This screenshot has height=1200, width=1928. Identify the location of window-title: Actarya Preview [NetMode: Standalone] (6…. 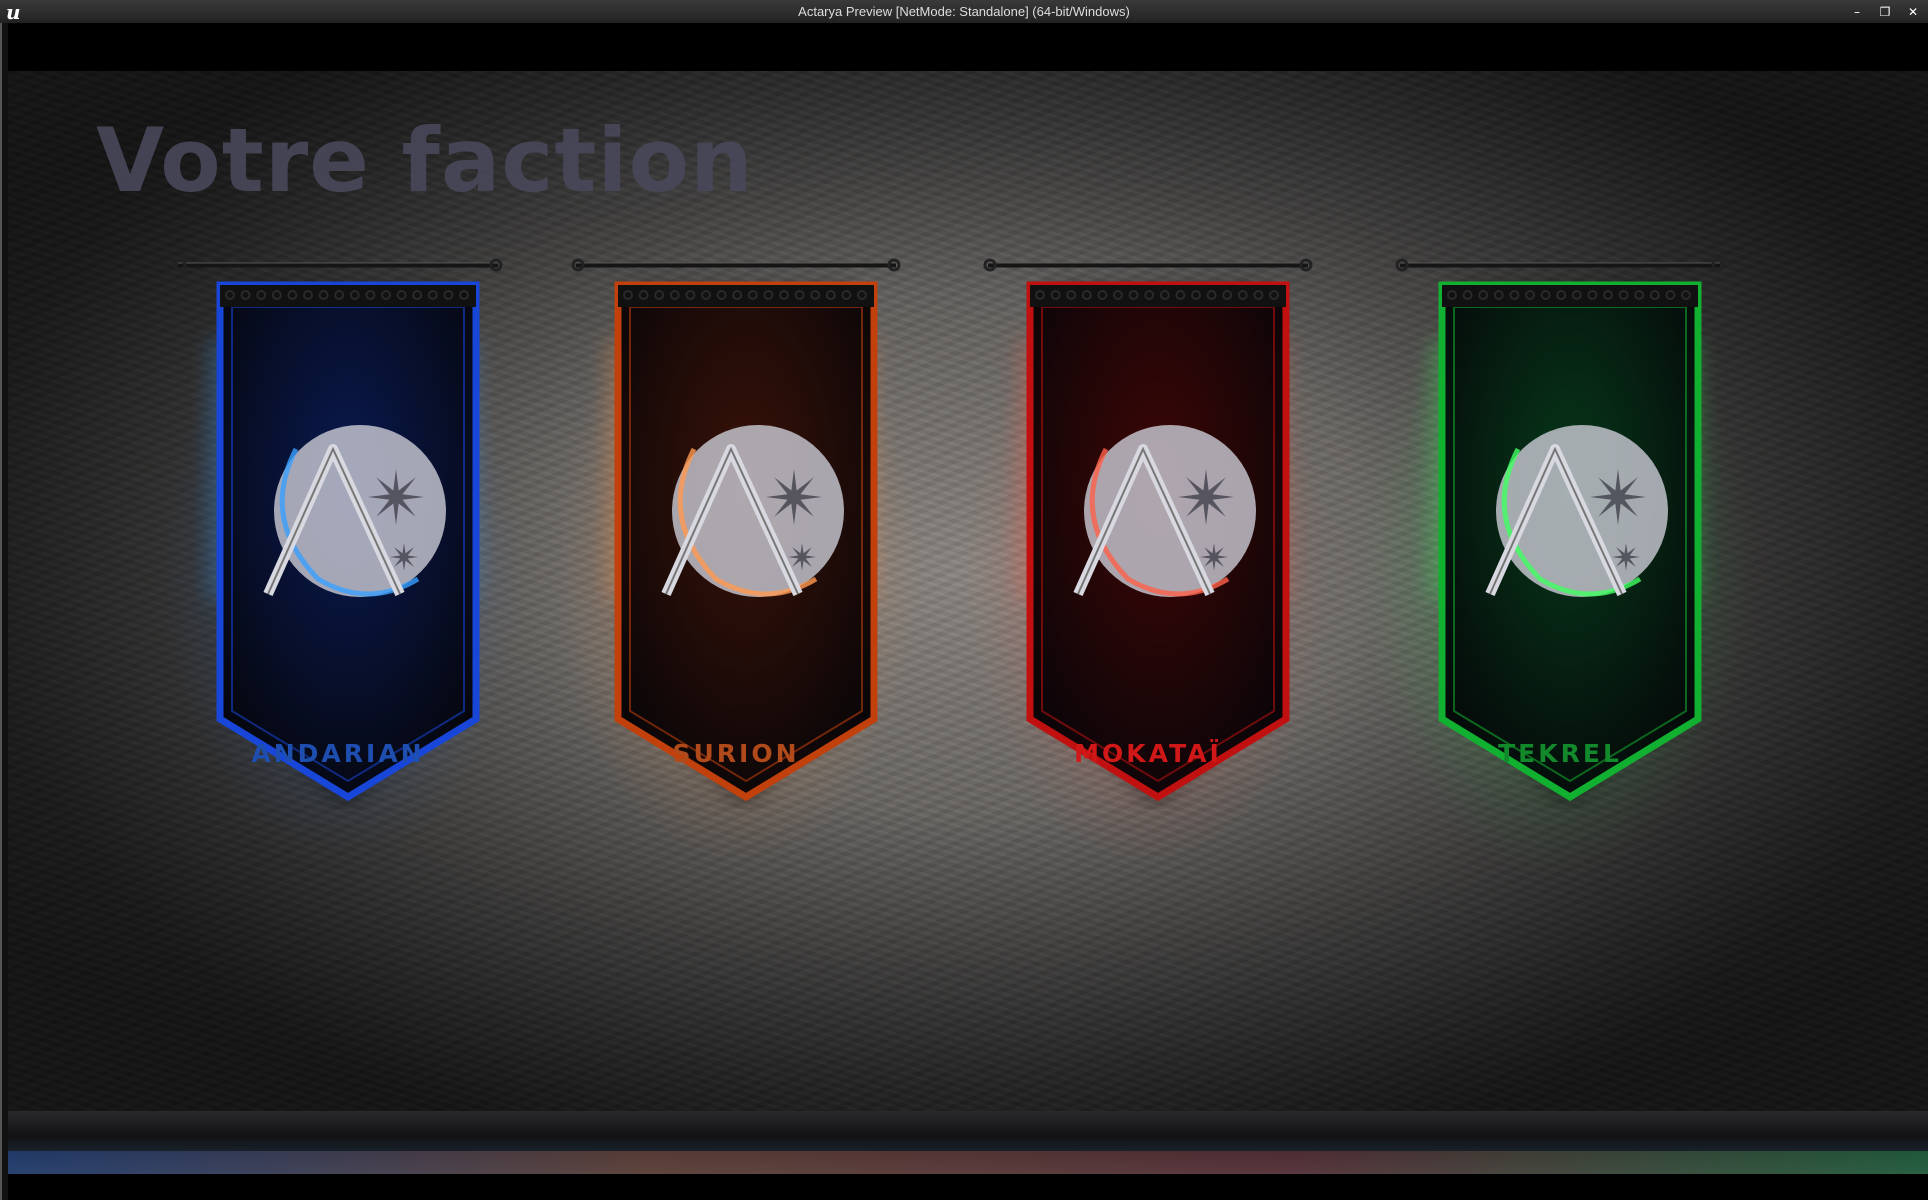
(964, 11).